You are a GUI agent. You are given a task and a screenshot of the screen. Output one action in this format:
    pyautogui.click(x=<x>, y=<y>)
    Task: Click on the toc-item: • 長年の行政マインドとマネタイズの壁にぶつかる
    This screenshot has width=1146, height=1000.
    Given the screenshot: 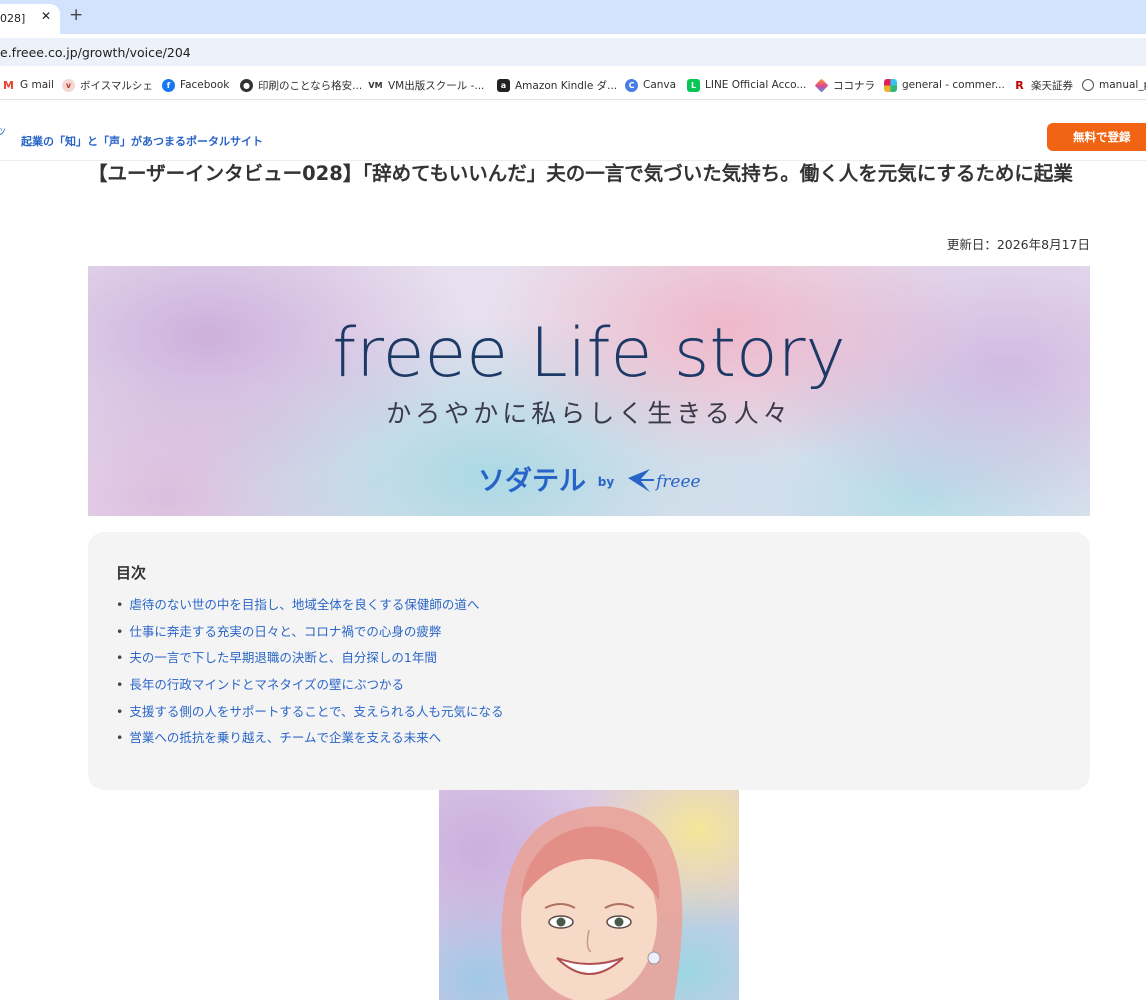 What is the action you would take?
    pyautogui.click(x=310, y=687)
    